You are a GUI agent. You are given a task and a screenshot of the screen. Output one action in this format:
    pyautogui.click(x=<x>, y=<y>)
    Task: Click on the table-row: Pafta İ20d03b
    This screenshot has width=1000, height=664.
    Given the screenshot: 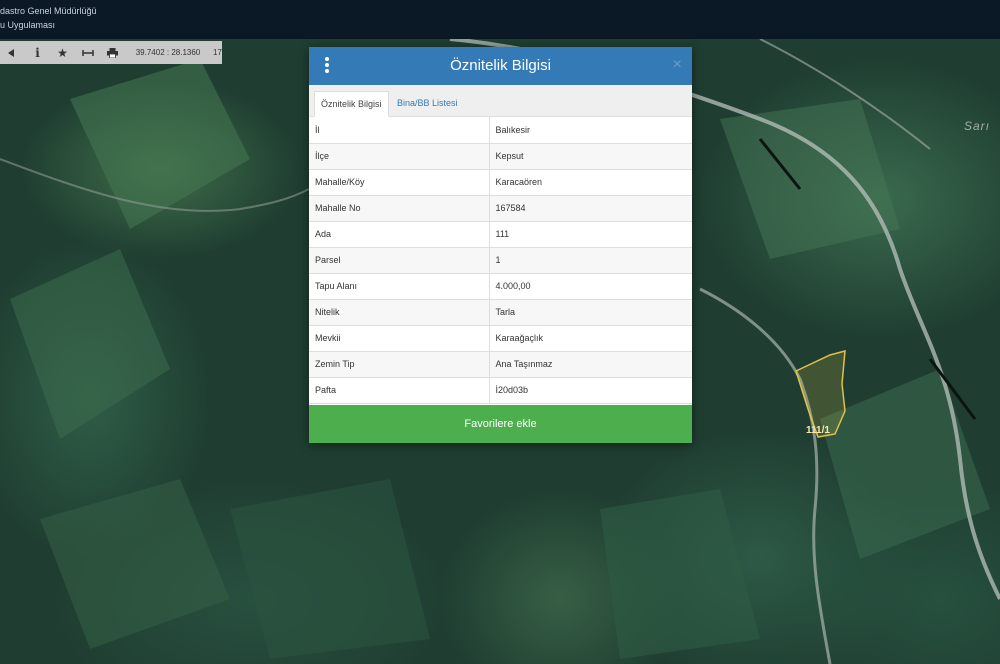 What is the action you would take?
    pyautogui.click(x=500, y=390)
    